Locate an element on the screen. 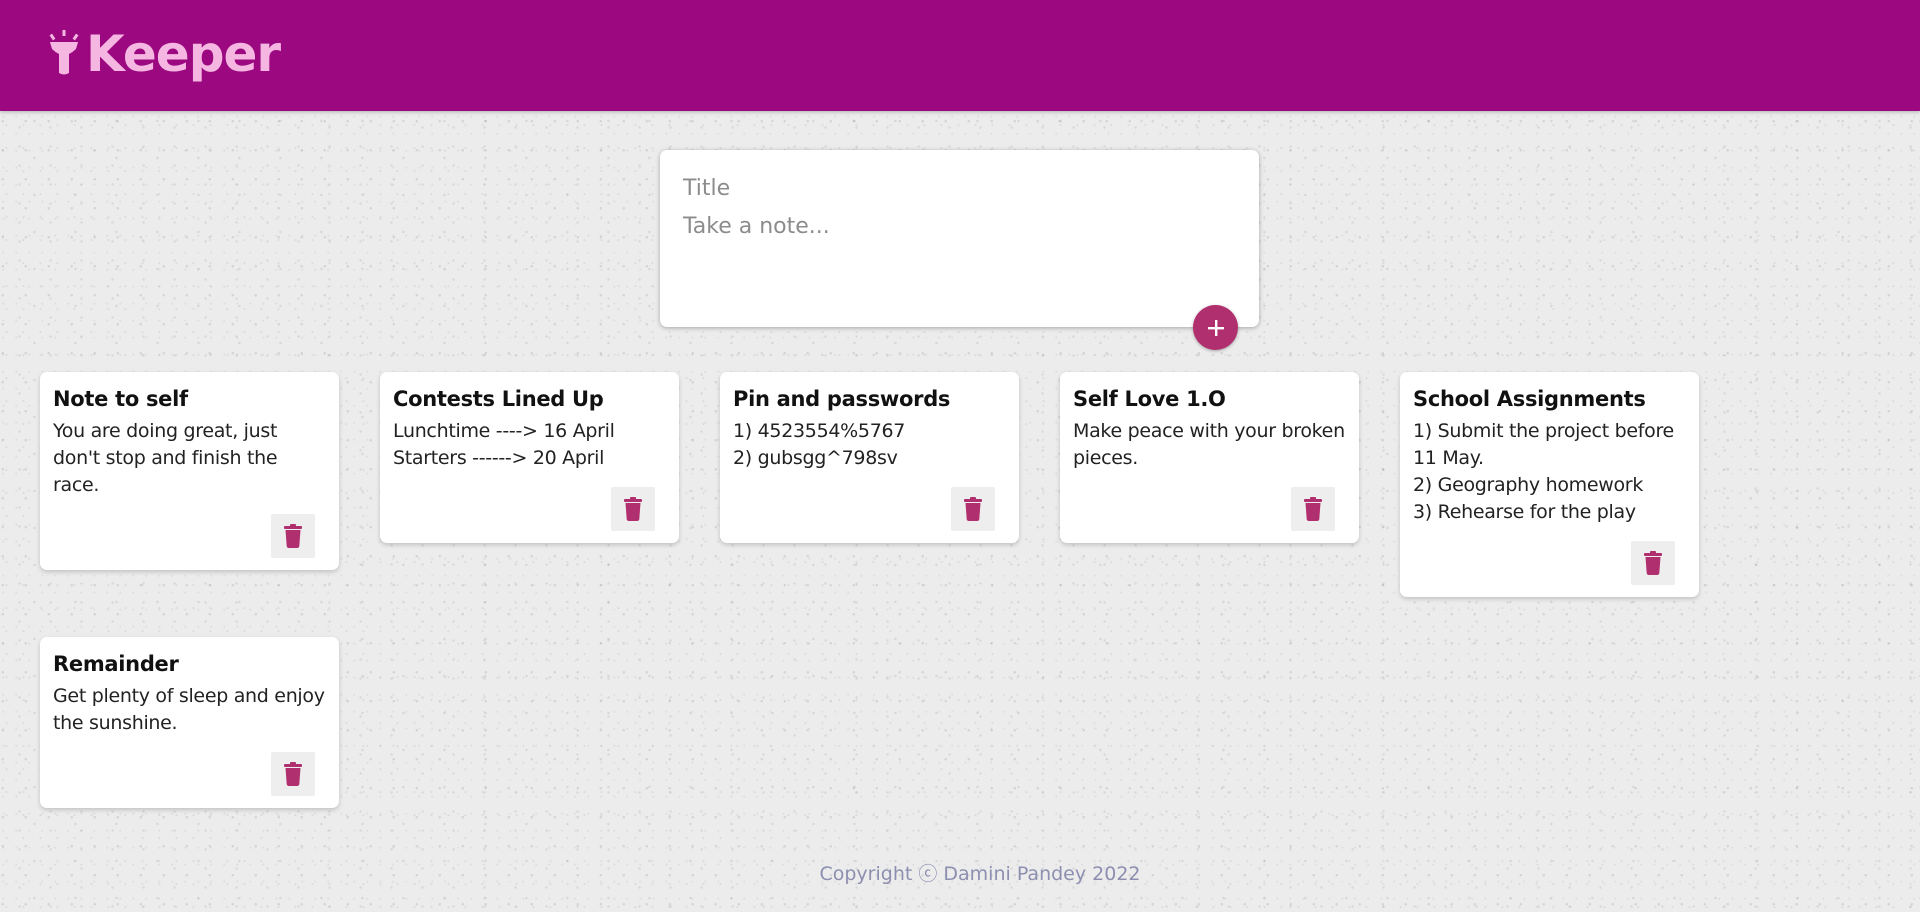  note-title: Contests Lined Up is located at coordinates (498, 399).